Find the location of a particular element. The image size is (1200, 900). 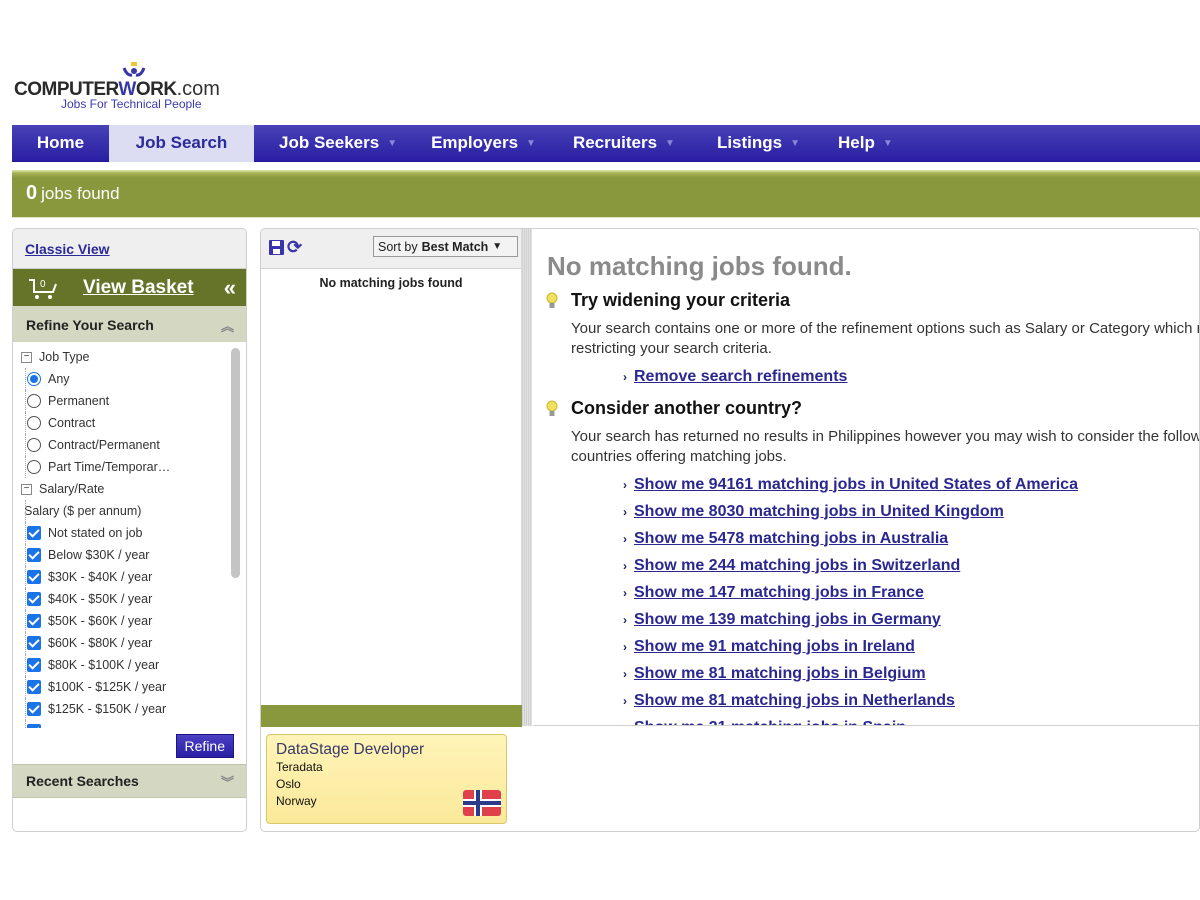

nav-recruiters: Recruiters ▼ is located at coordinates (624, 143).